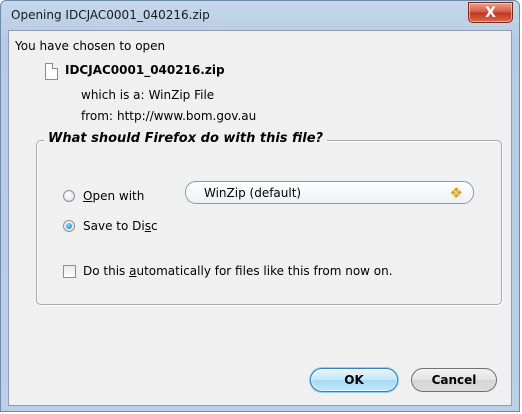  I want to click on close-button: X, so click(490, 12).